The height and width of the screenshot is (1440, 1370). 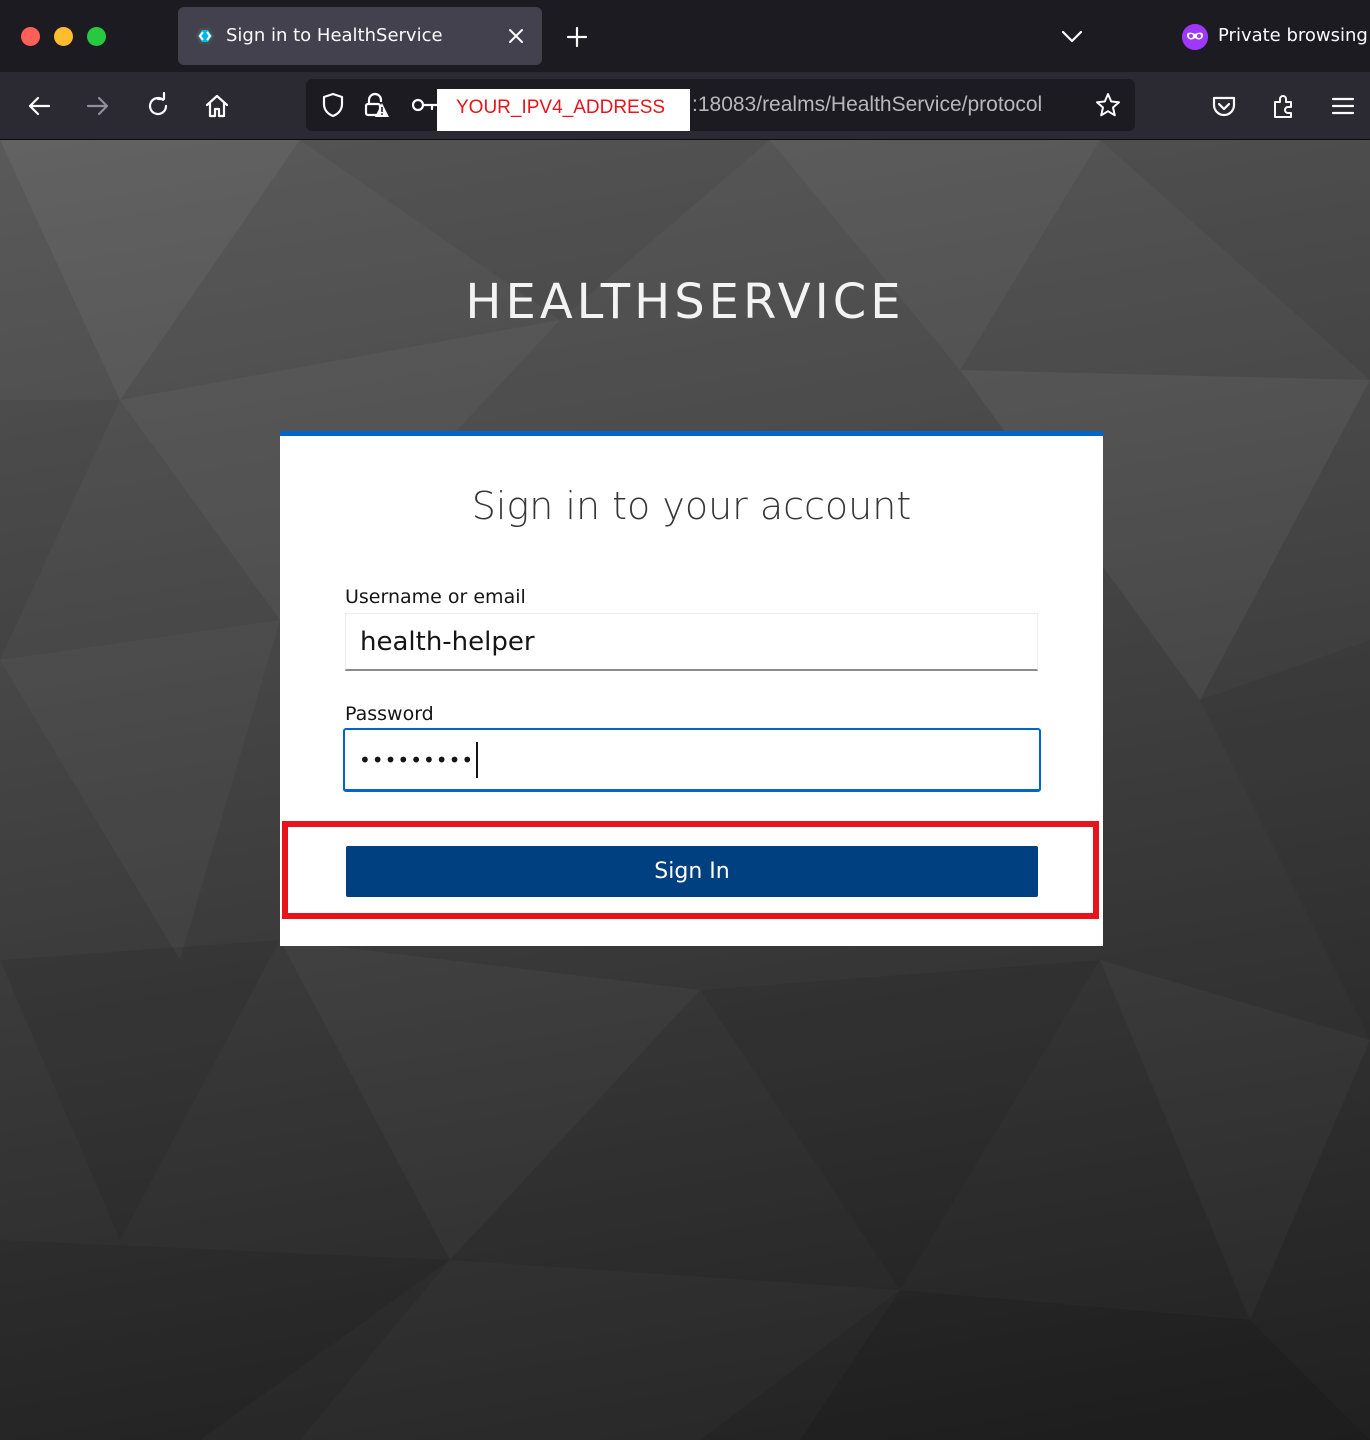 I want to click on redacted-ip-text: YOUR_IPV4_ADDRESS, so click(x=561, y=107).